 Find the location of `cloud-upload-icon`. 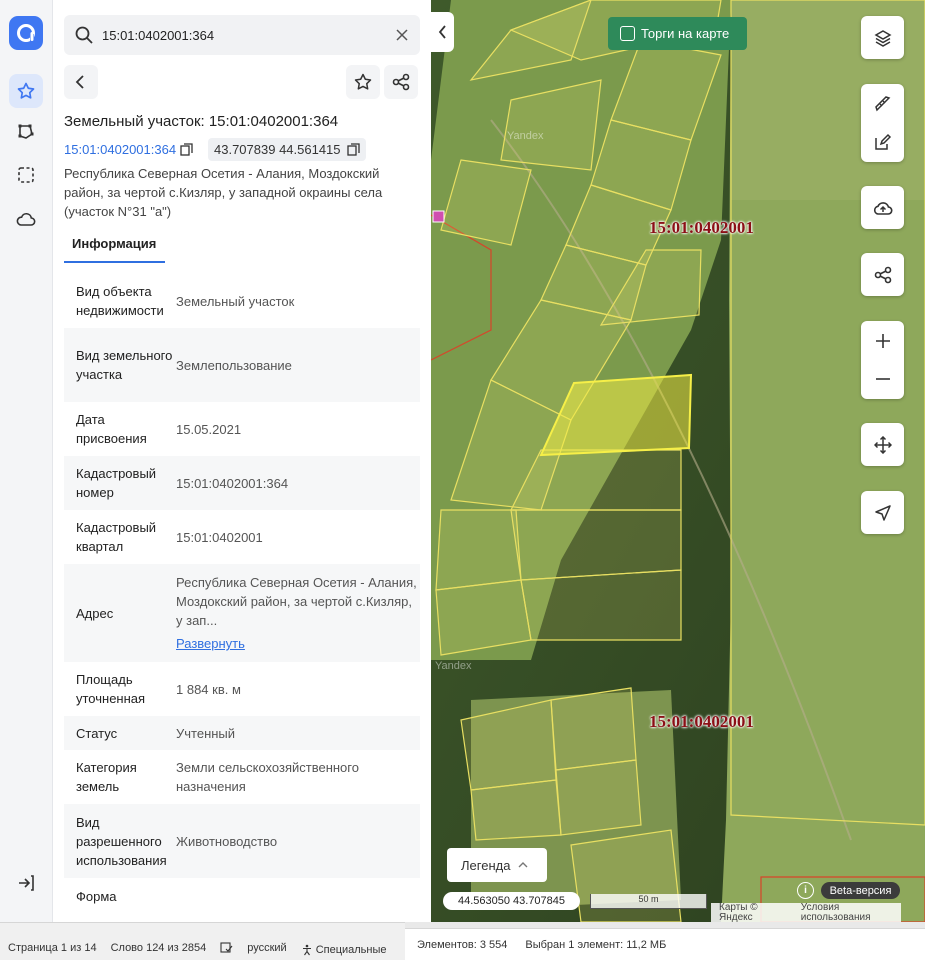

cloud-upload-icon is located at coordinates (882, 208).